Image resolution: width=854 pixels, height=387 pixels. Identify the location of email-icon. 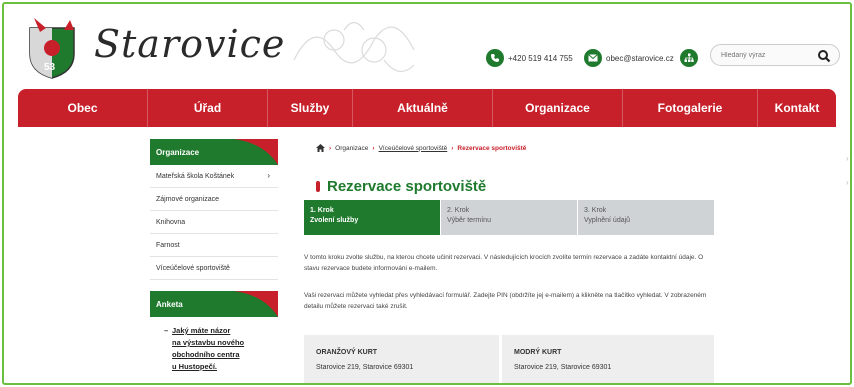
(593, 58).